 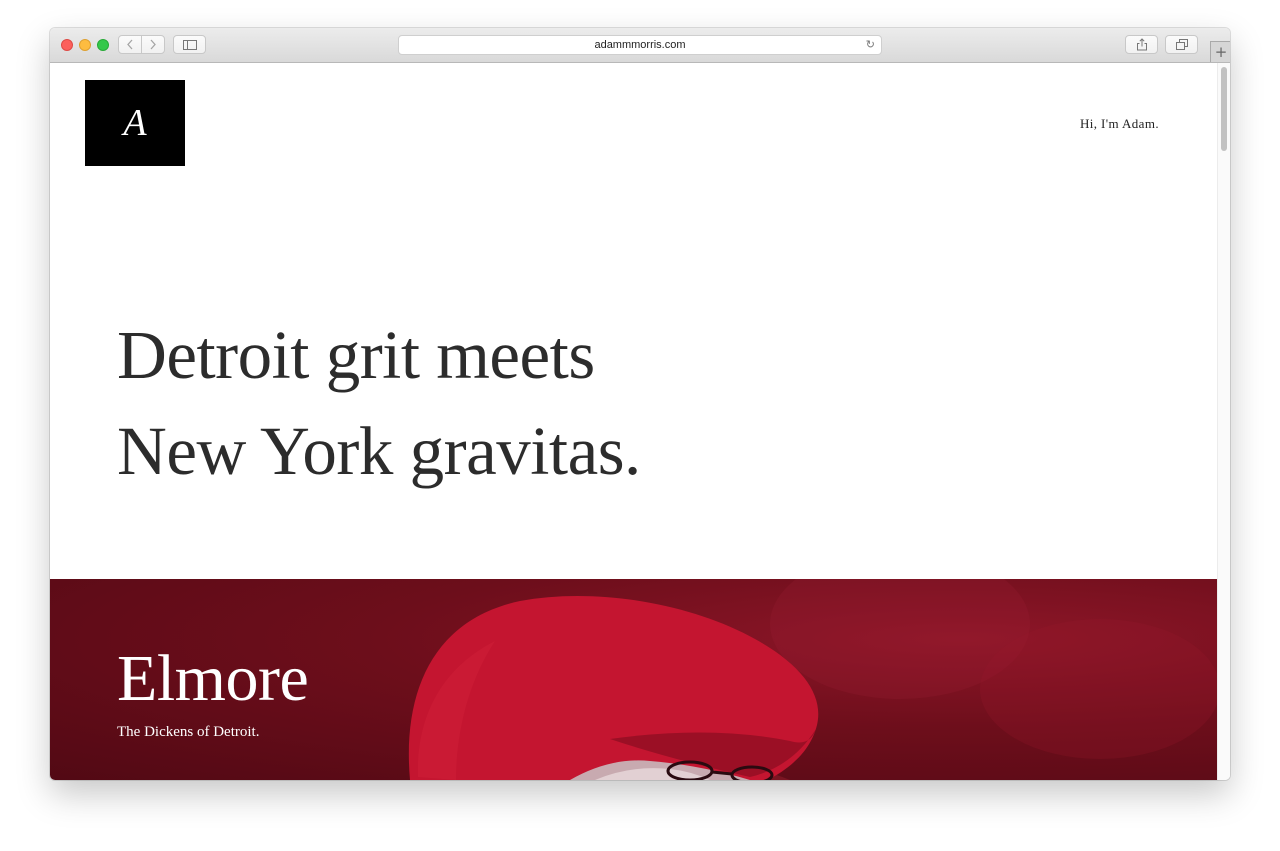 I want to click on zoom-window-button, so click(x=103, y=45).